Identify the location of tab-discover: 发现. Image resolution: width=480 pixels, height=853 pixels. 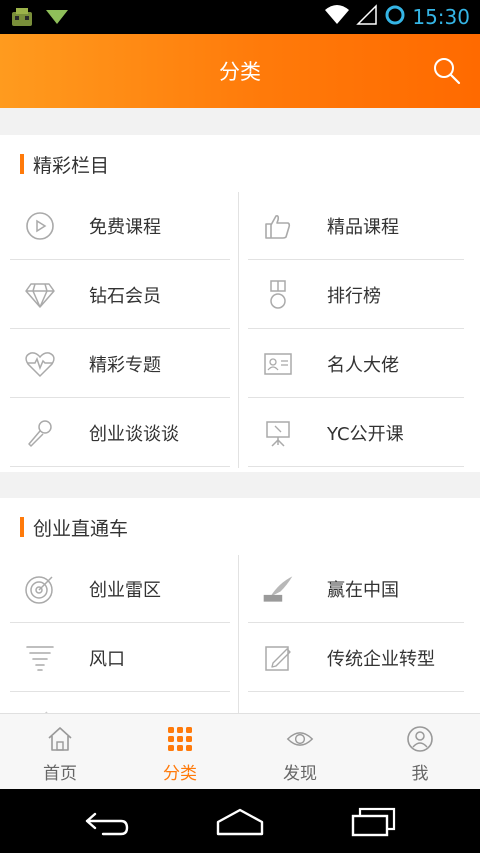
(300, 752).